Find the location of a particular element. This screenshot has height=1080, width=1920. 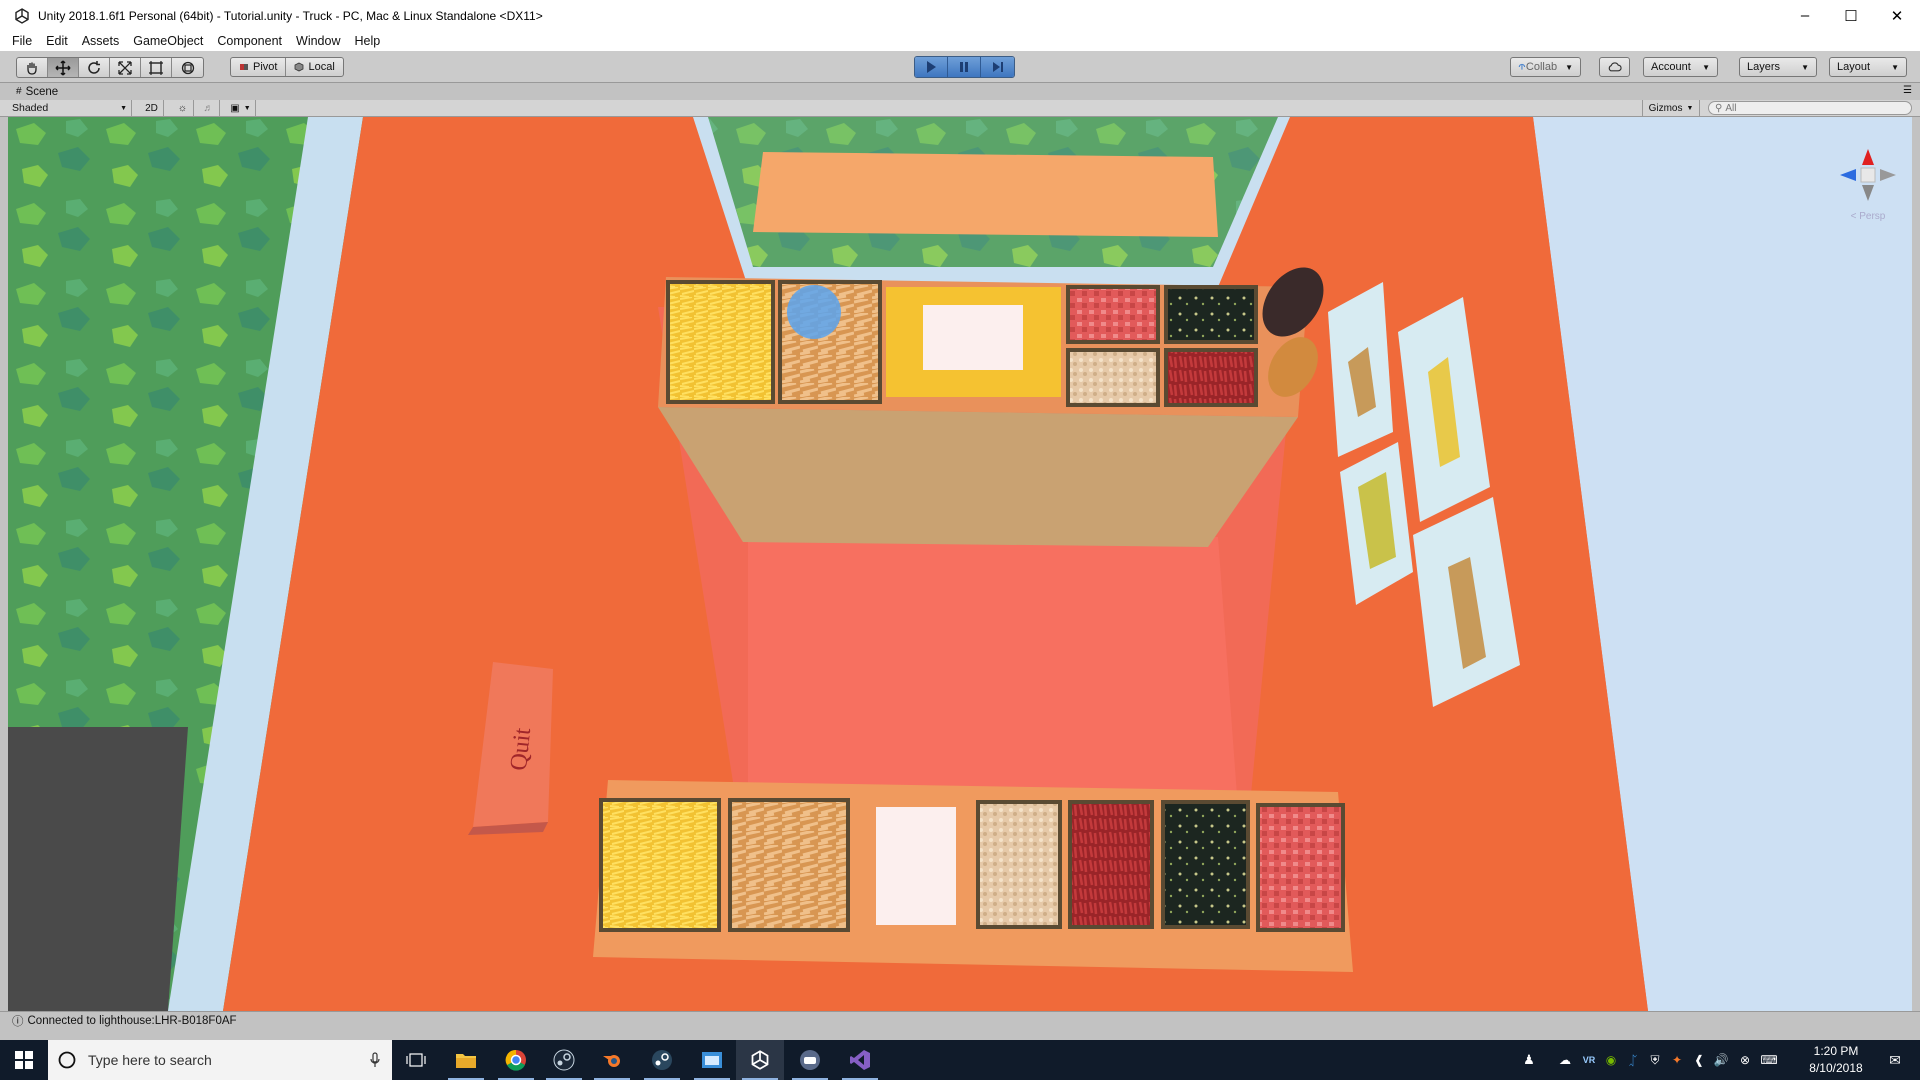

scene-search-input: ⚲ All is located at coordinates (1810, 108).